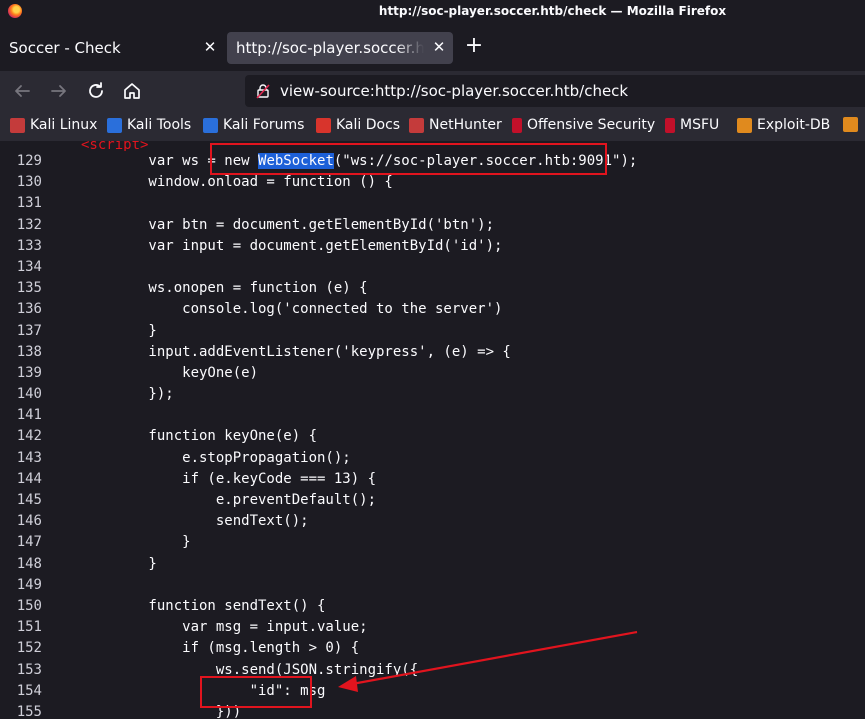 The width and height of the screenshot is (865, 719). Describe the element at coordinates (368, 125) in the screenshot. I see `bookmark-label: Kali Docs` at that location.